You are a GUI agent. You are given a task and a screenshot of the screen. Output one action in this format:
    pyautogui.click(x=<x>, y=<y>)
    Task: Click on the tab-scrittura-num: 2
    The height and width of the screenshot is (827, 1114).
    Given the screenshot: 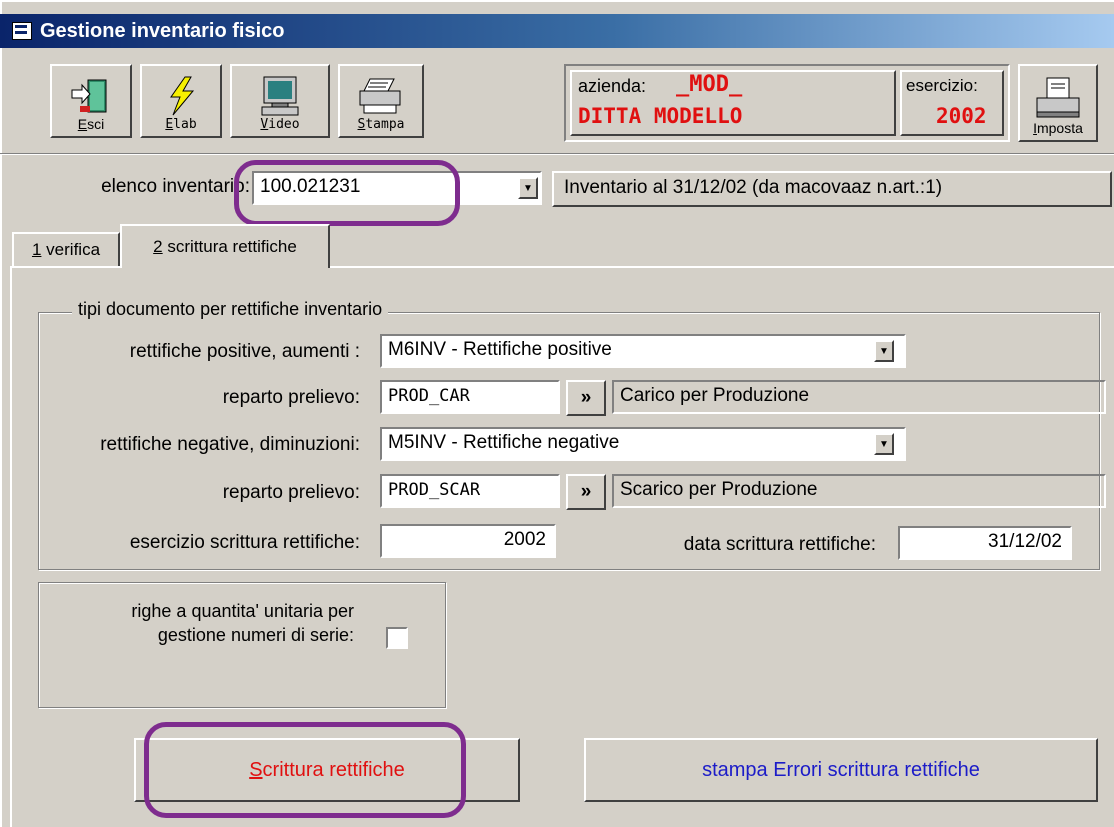 What is the action you would take?
    pyautogui.click(x=158, y=246)
    